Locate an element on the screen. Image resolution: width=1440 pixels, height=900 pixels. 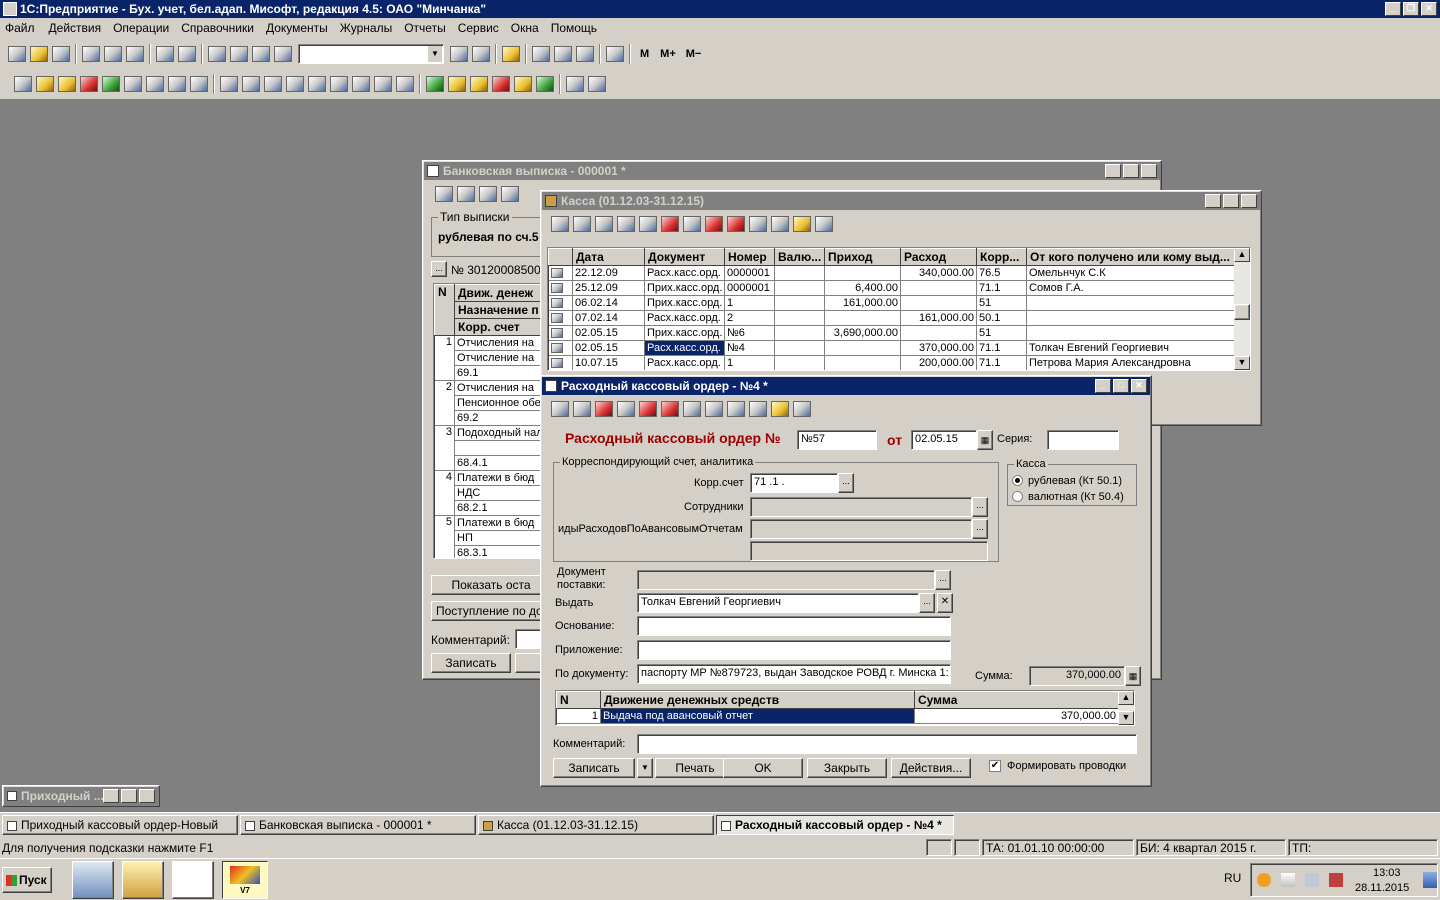
order-maximize-button: □ is located at coordinates (1121, 386).